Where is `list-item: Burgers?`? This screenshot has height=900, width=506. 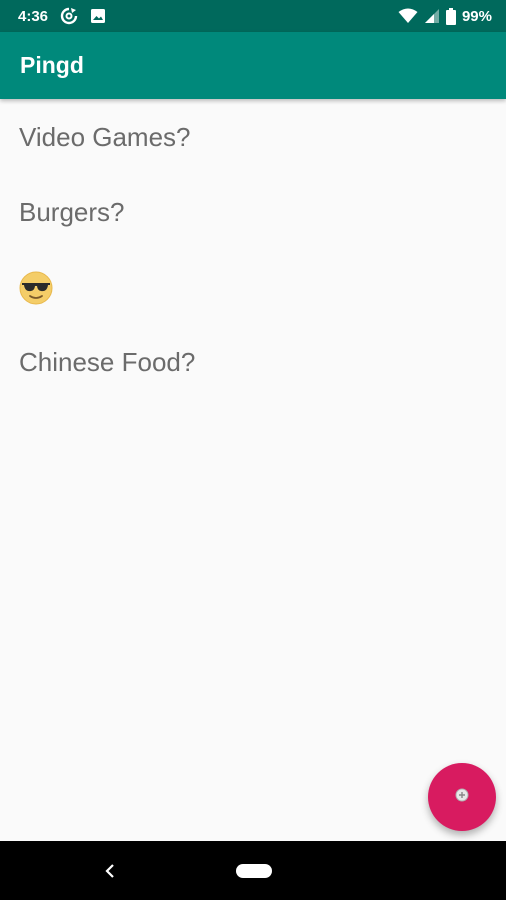
list-item: Burgers? is located at coordinates (253, 212).